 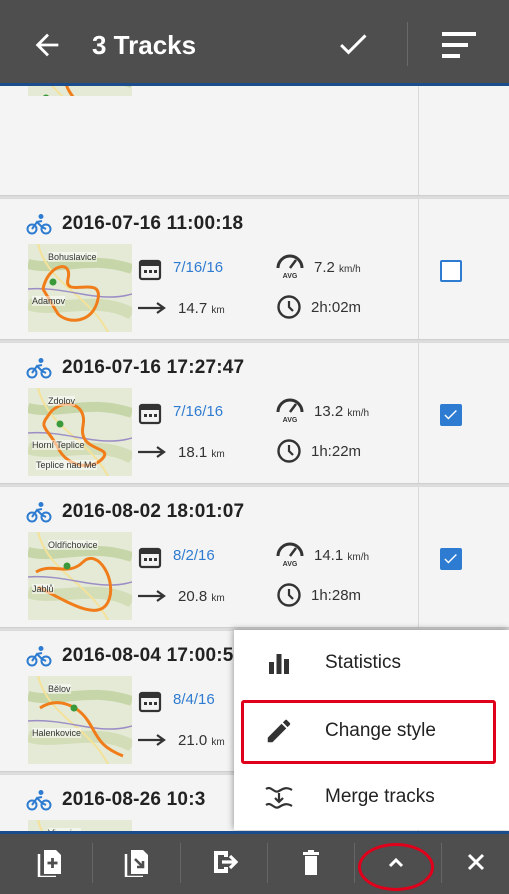 What do you see at coordinates (43, 589) in the screenshot?
I see `map-label: Jablů` at bounding box center [43, 589].